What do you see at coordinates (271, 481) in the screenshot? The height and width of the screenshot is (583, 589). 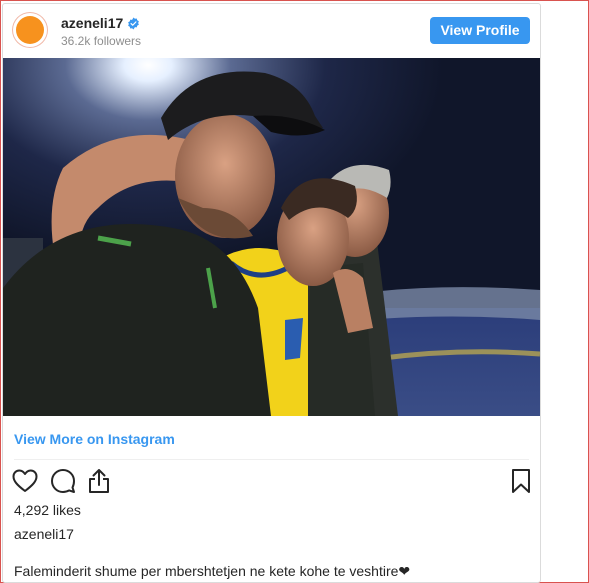 I see `action-bar` at bounding box center [271, 481].